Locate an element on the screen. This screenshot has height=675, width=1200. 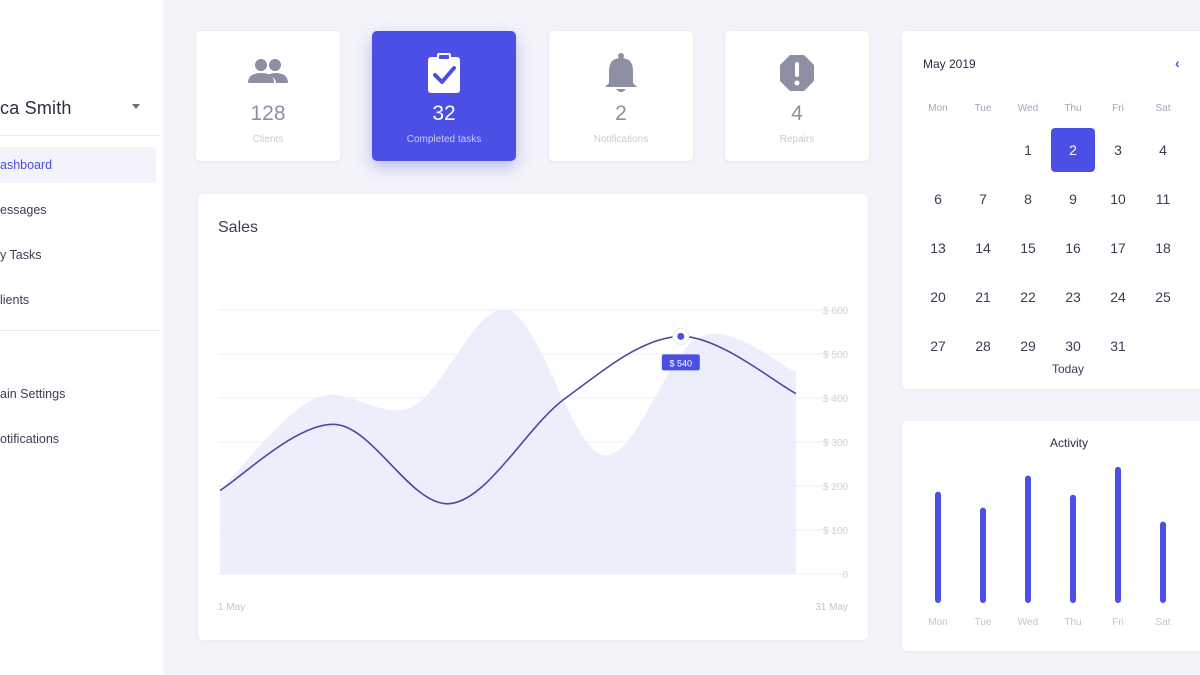
calendar-weekday: Fri is located at coordinates (1118, 108).